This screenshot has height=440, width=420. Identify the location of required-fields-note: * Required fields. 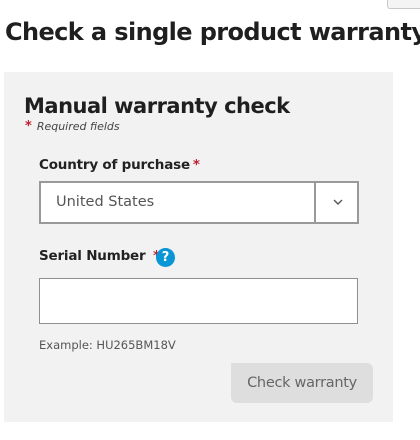
(72, 126).